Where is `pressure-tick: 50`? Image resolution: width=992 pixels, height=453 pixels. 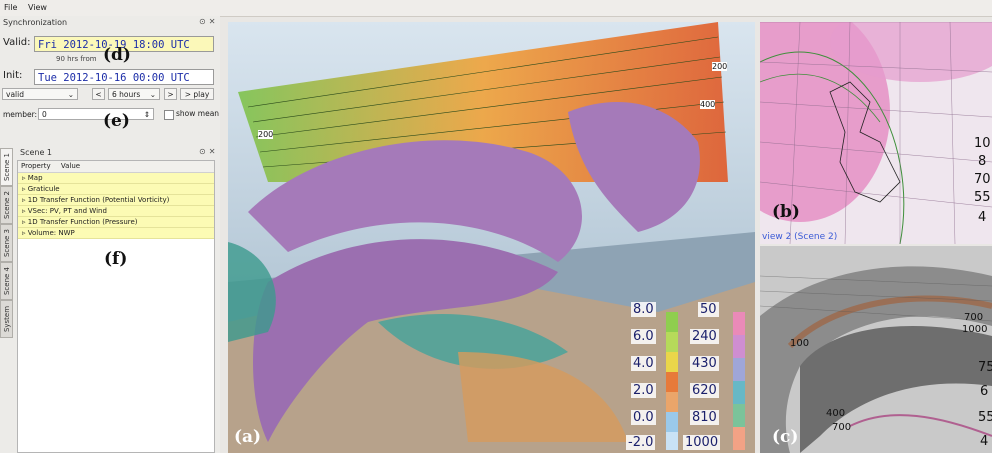
pressure-tick: 50 is located at coordinates (708, 309).